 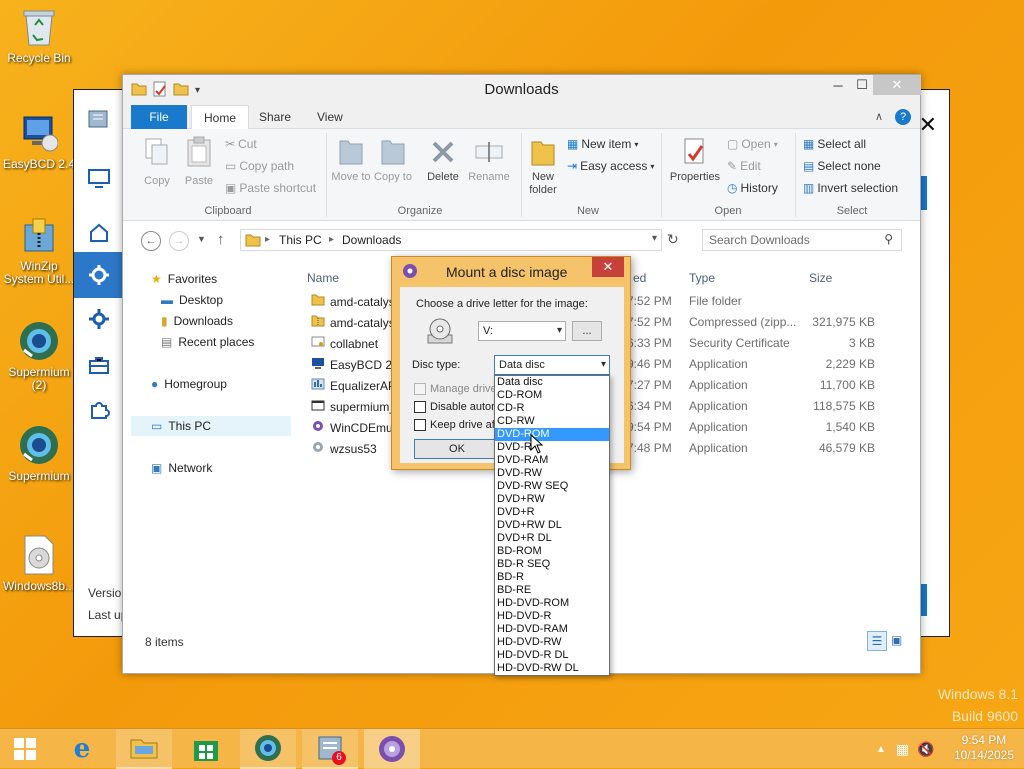 What do you see at coordinates (351, 158) in the screenshot?
I see `move-to-button: Move to` at bounding box center [351, 158].